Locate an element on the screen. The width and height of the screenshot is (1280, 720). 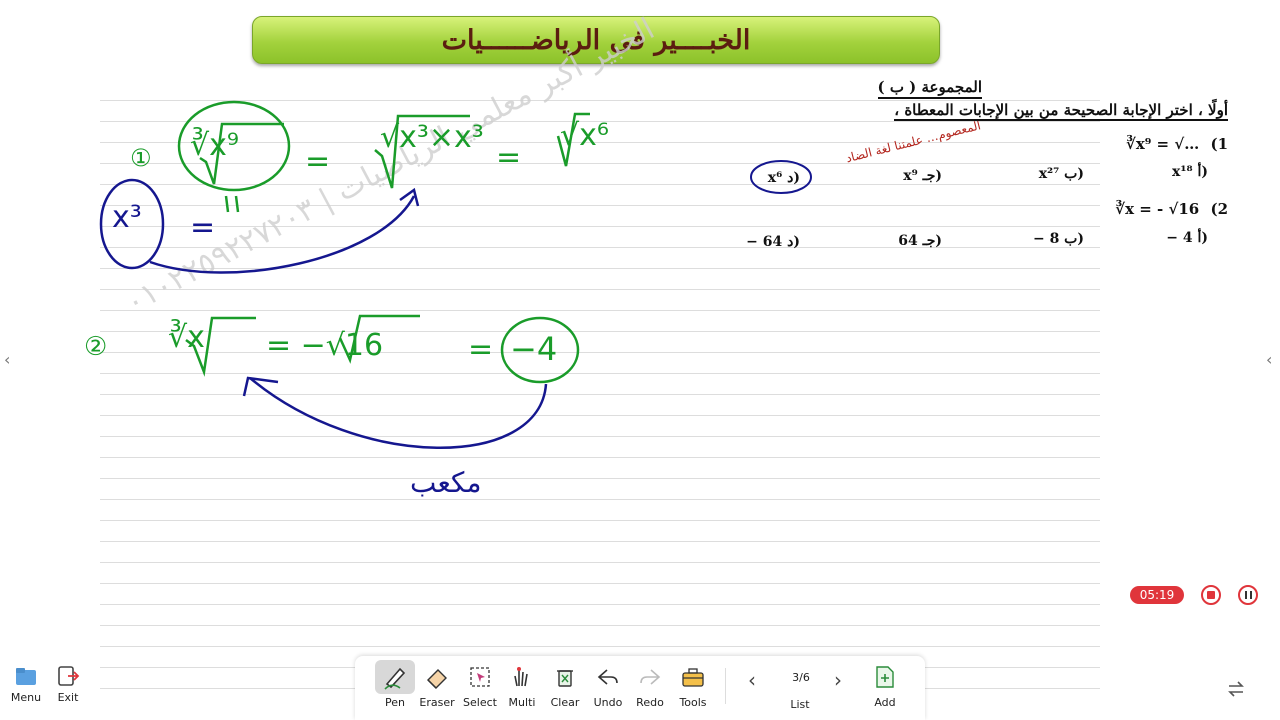
pause-recording-button is located at coordinates (1248, 595).